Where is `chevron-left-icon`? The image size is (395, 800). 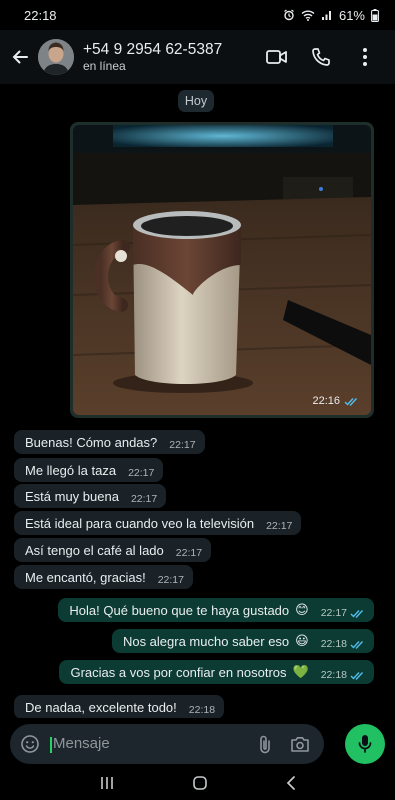
chevron-left-icon is located at coordinates (290, 782).